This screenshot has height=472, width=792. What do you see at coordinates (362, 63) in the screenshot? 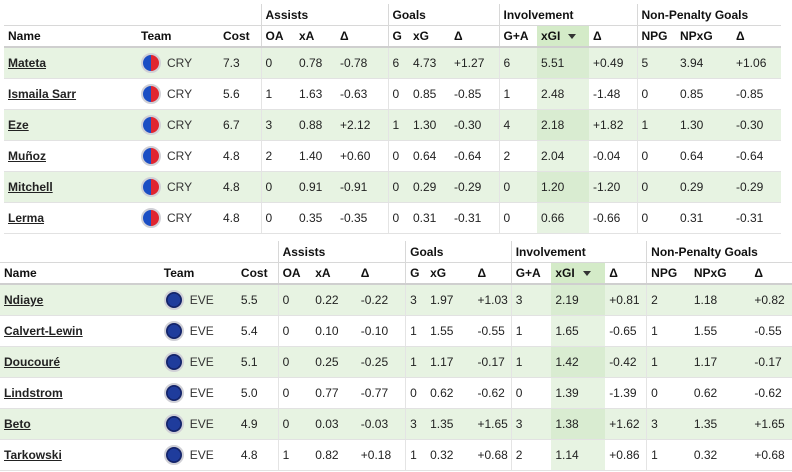
I see `assists-delta-cell: -0.78` at bounding box center [362, 63].